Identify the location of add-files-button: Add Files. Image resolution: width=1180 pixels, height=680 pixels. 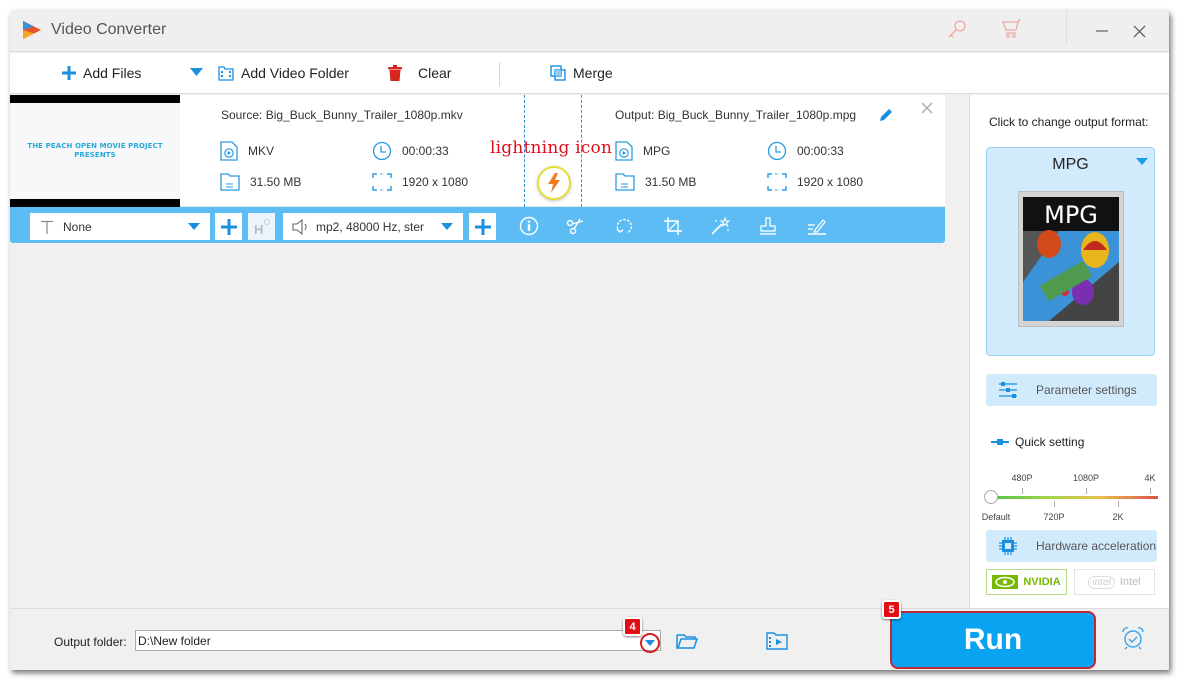
(101, 73).